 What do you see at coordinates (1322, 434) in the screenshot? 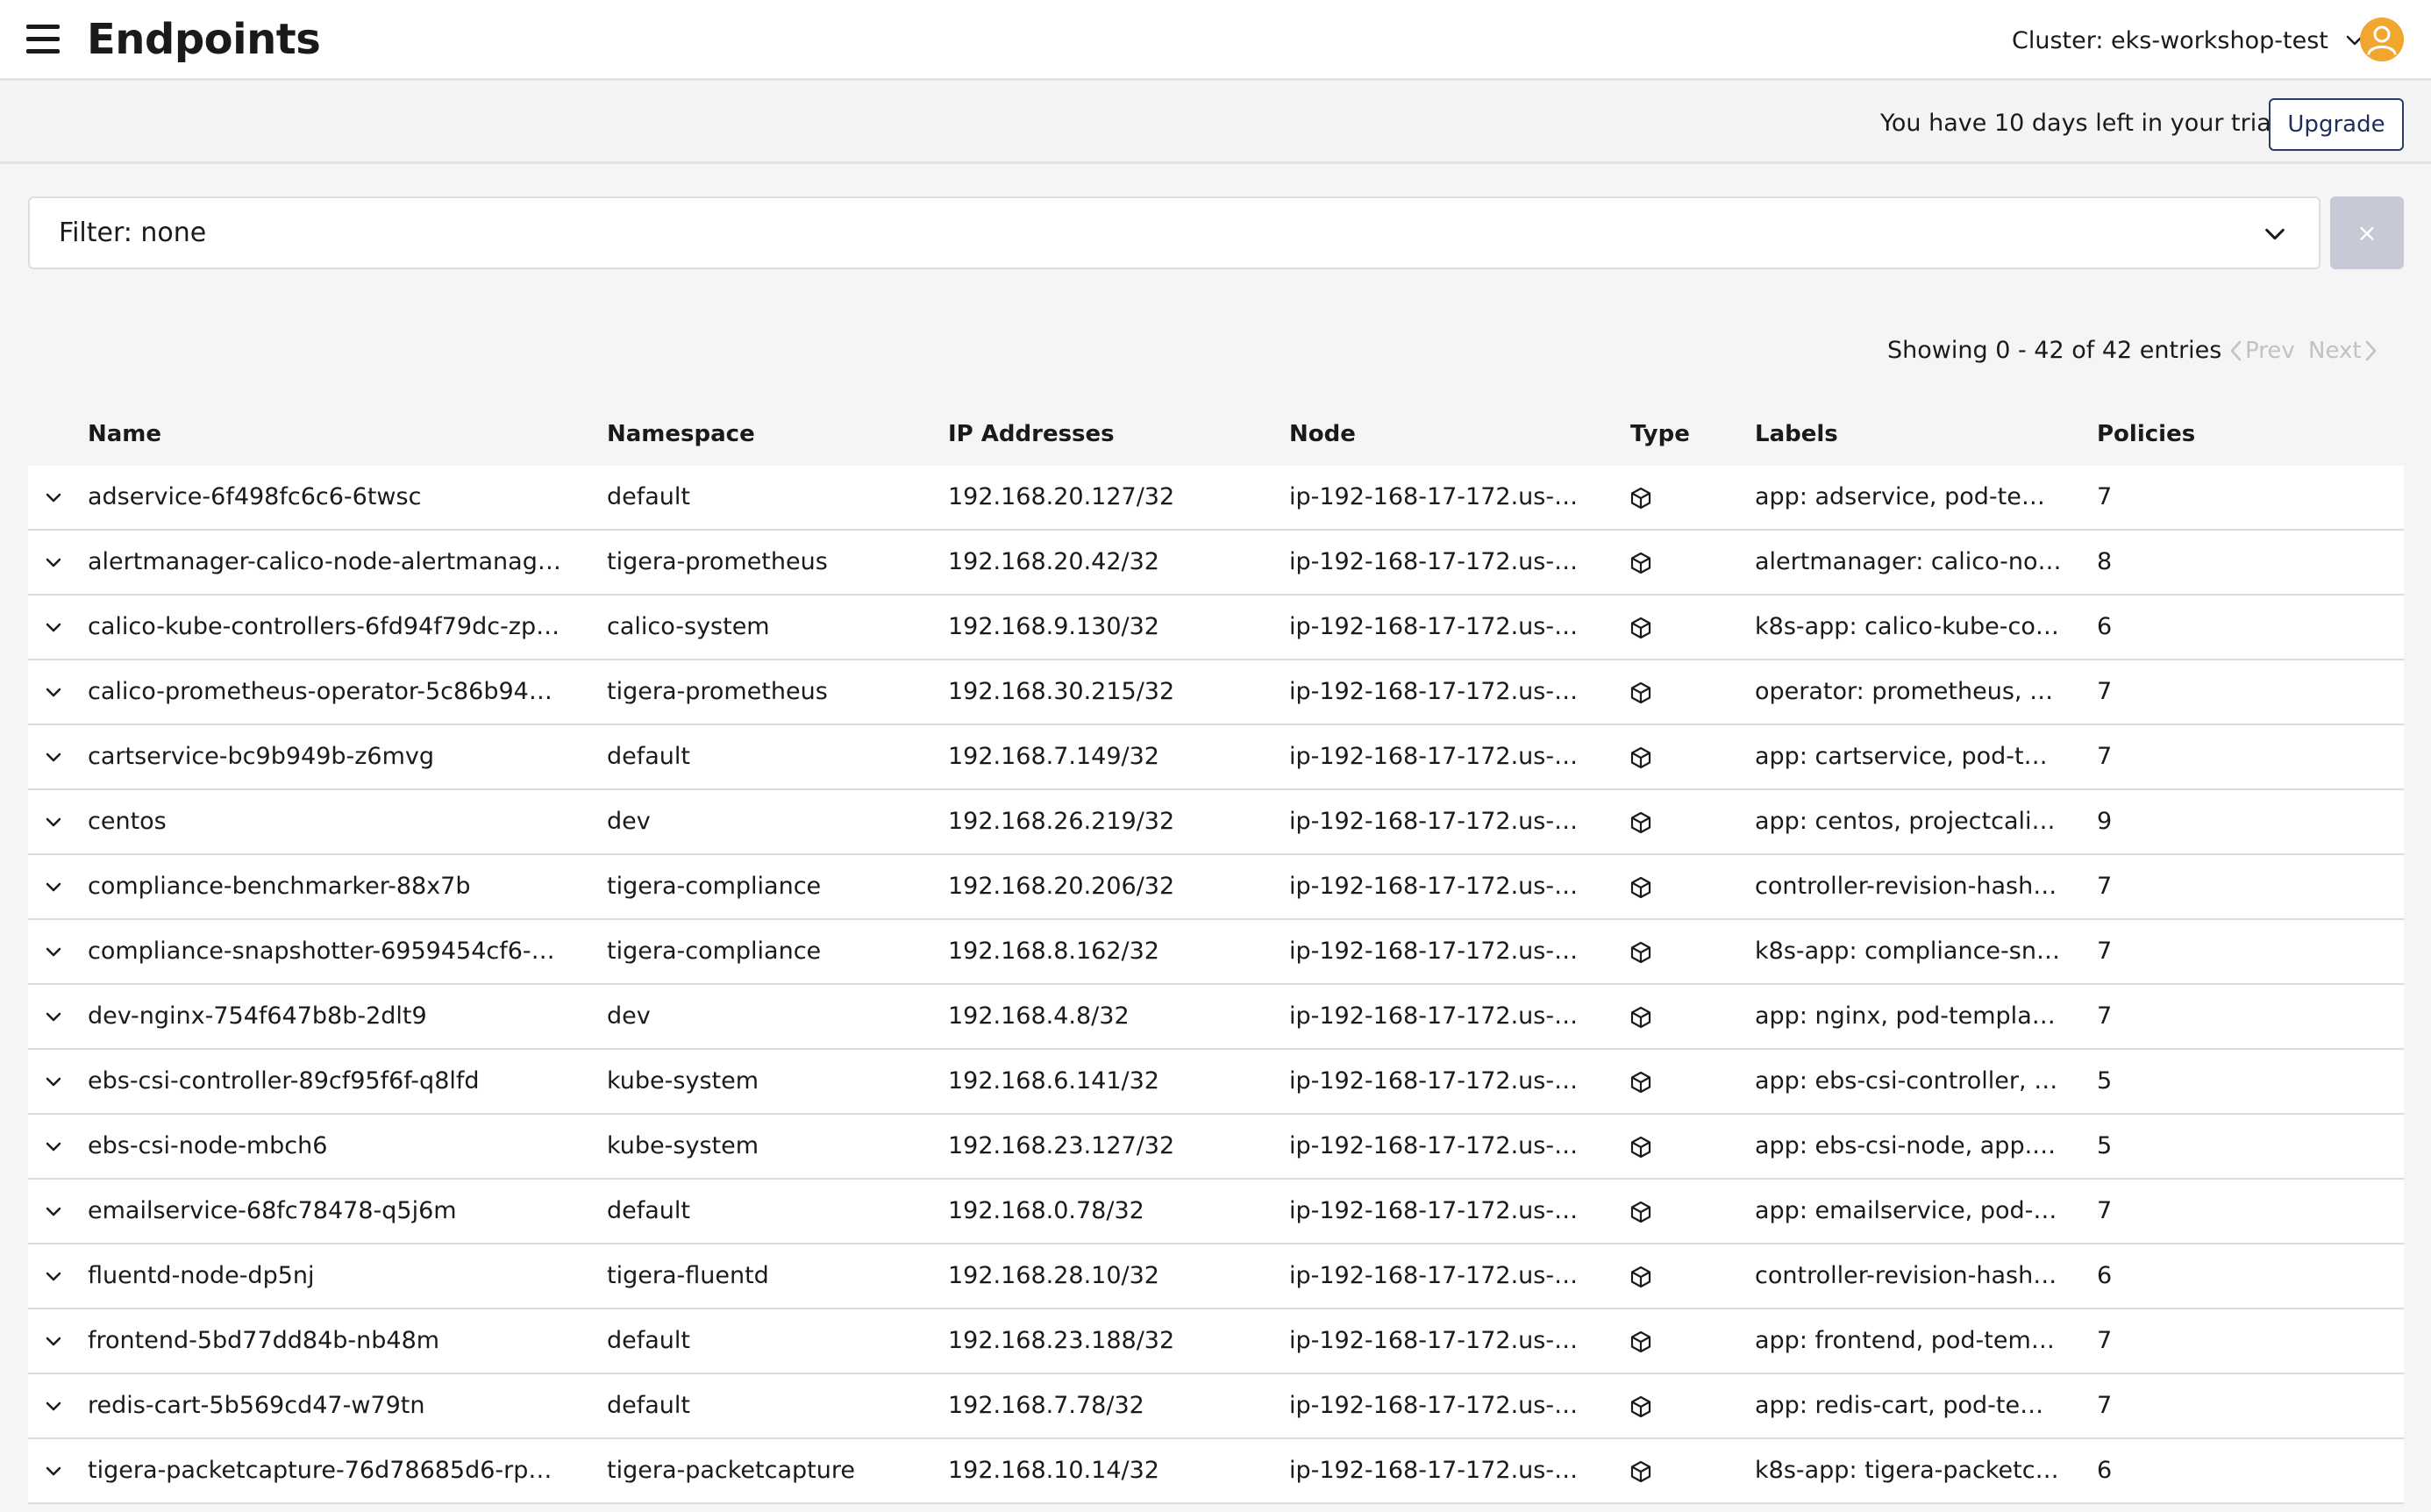
I see `column-header-node: Node` at bounding box center [1322, 434].